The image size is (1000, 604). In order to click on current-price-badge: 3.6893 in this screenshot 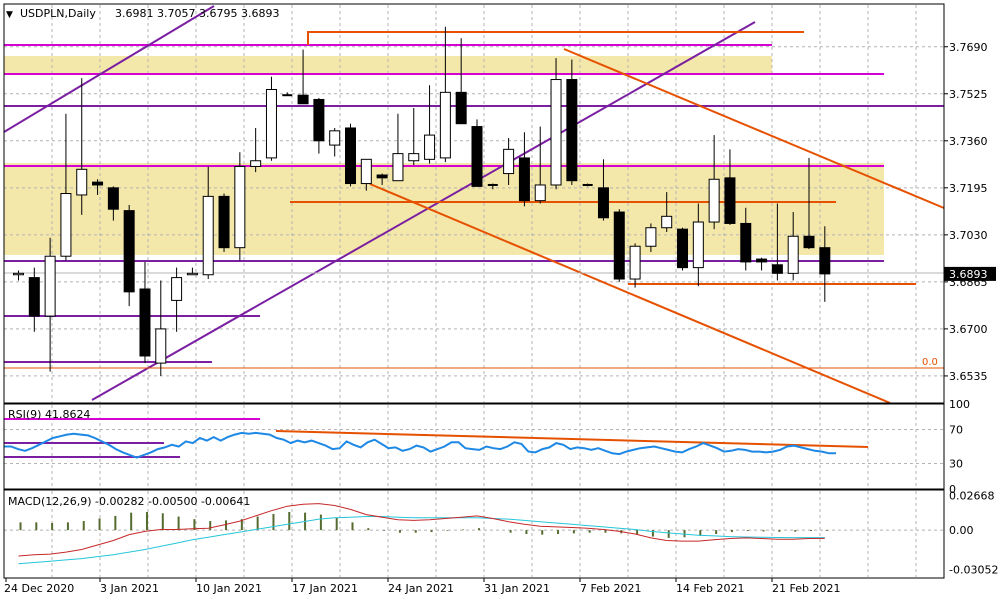, I will do `click(970, 273)`.